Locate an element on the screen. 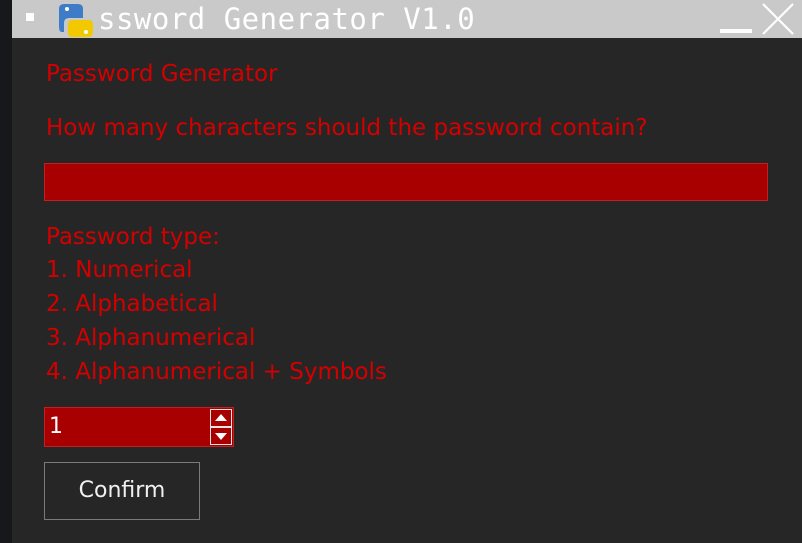 Image resolution: width=802 pixels, height=543 pixels. desktop-background is located at coordinates (6, 271).